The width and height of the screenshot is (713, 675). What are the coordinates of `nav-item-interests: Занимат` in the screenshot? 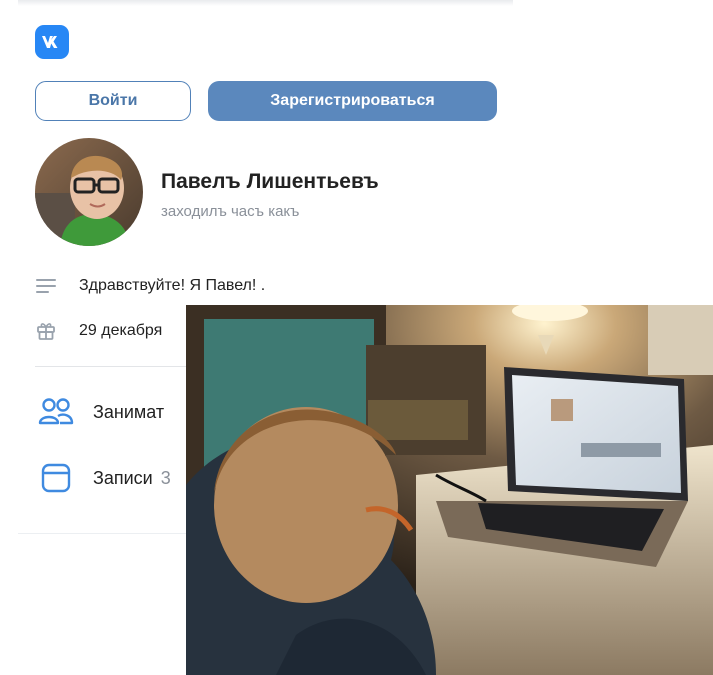 It's located at (101, 412).